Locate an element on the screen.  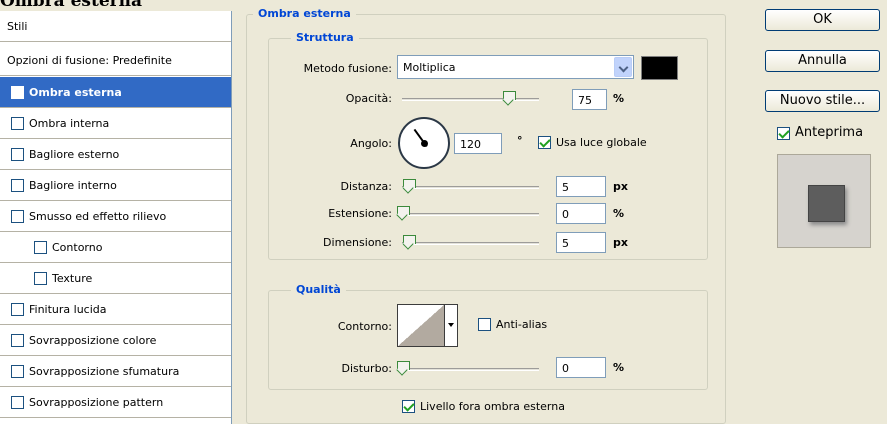
checkbox-color-overlay is located at coordinates (17, 340).